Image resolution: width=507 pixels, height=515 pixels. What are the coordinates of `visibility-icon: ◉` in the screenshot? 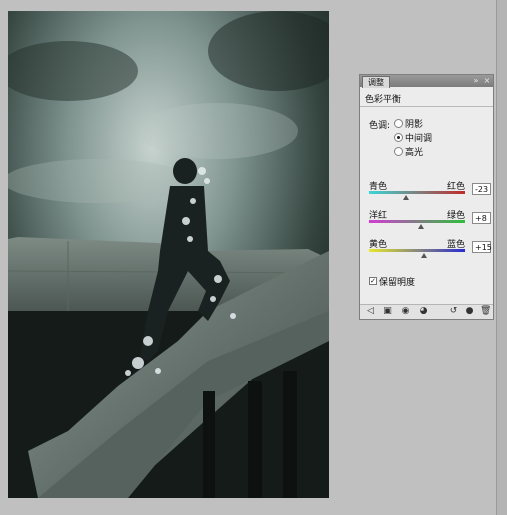 It's located at (405, 311).